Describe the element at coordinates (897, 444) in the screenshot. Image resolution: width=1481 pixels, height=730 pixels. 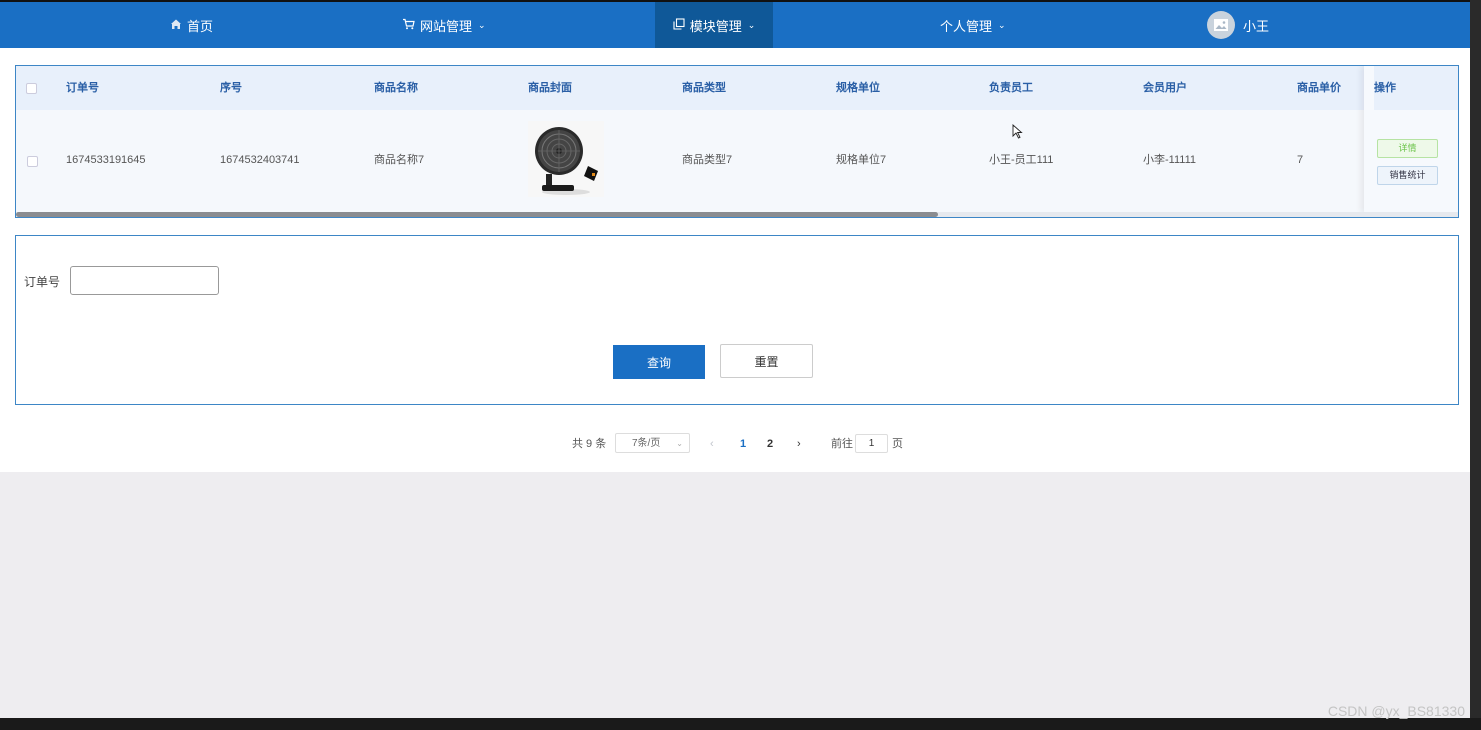
I see `goto-suffix: 页` at that location.